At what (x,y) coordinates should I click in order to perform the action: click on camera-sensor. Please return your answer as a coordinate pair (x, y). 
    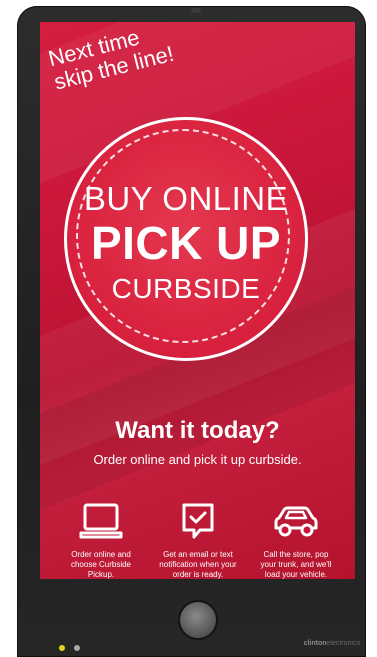
    Looking at the image, I should click on (196, 10).